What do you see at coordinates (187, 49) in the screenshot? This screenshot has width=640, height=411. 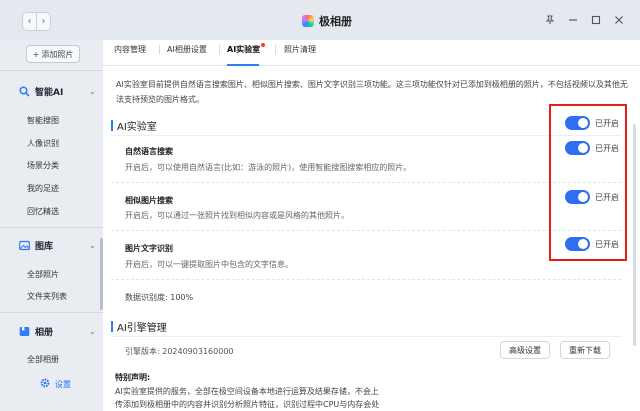 I see `tab-ai-album-settings: AI相册设置` at bounding box center [187, 49].